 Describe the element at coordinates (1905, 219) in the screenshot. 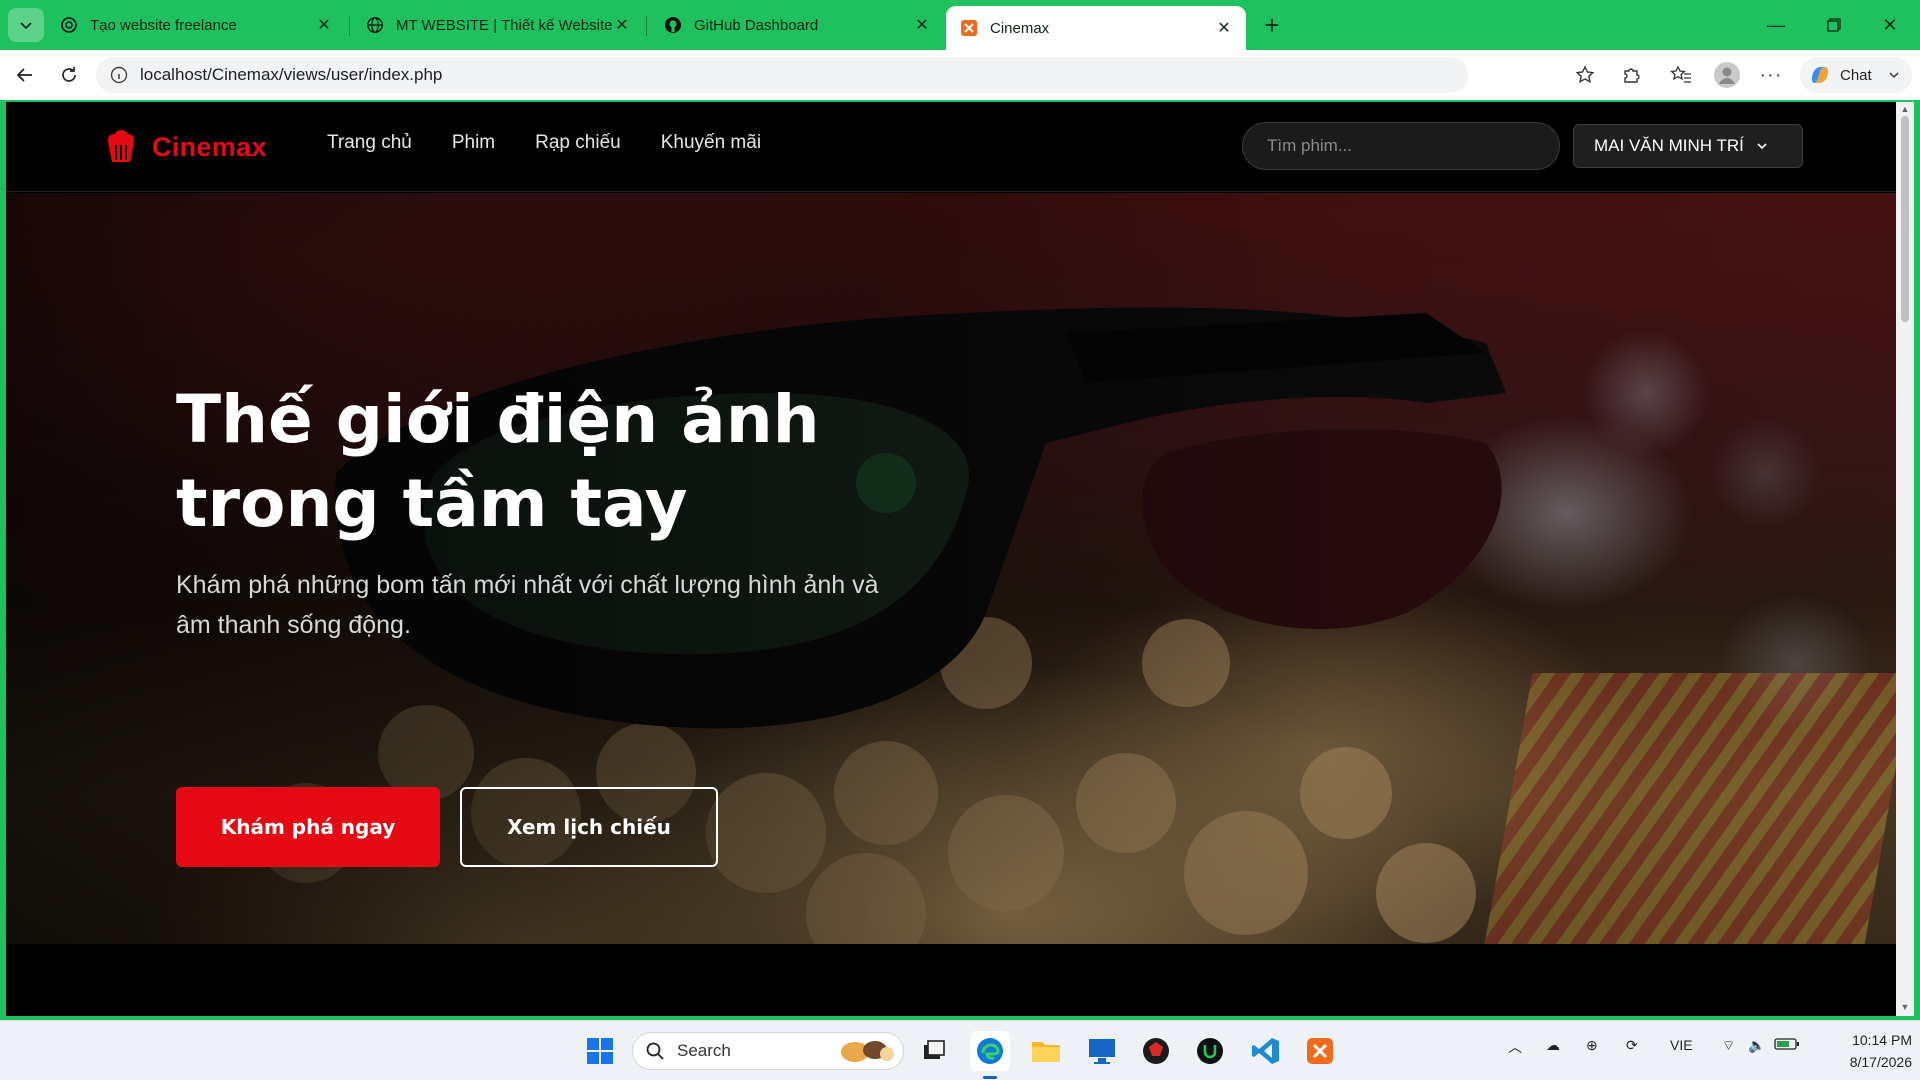

I see `scrollbar-thumb` at that location.